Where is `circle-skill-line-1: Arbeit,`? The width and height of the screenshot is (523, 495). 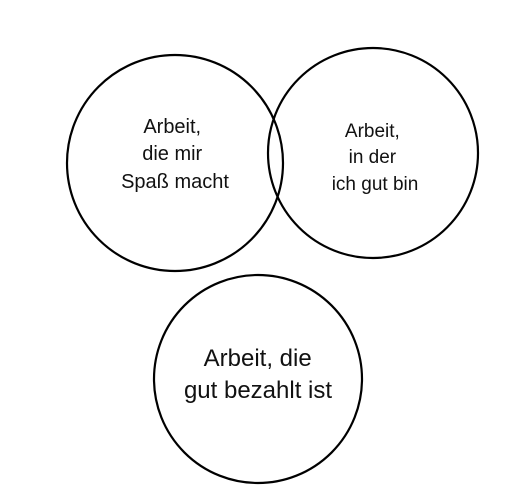
circle-skill-line-1: Arbeit, is located at coordinates (372, 131).